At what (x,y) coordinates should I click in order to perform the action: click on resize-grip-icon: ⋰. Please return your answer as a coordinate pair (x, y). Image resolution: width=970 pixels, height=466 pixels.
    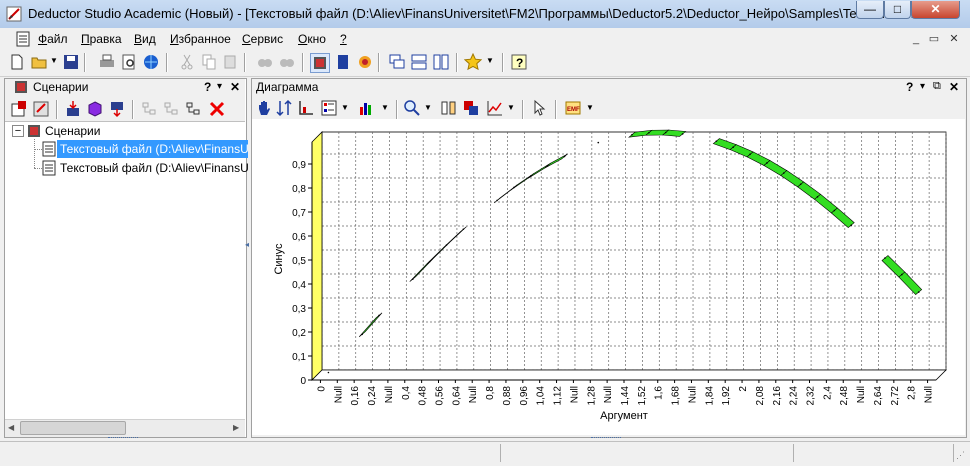
    Looking at the image, I should click on (960, 455).